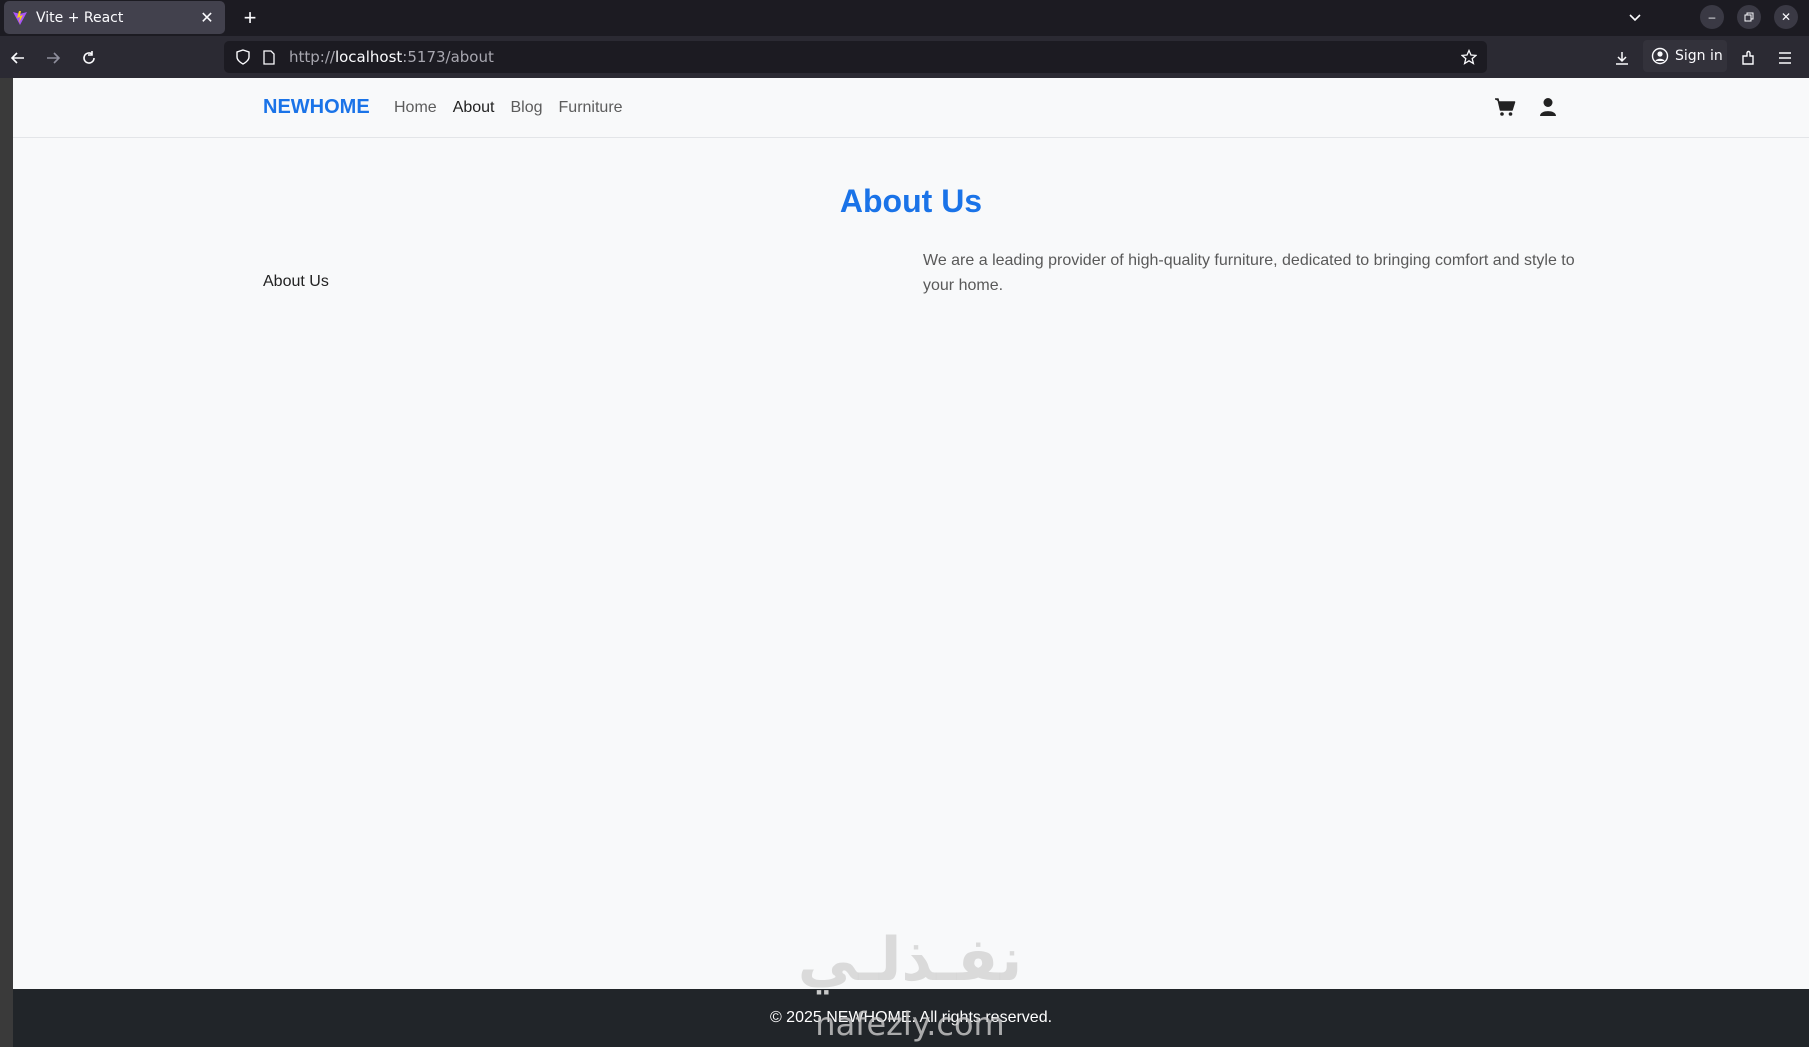  Describe the element at coordinates (1712, 17) in the screenshot. I see `minimize-window-button: –` at that location.